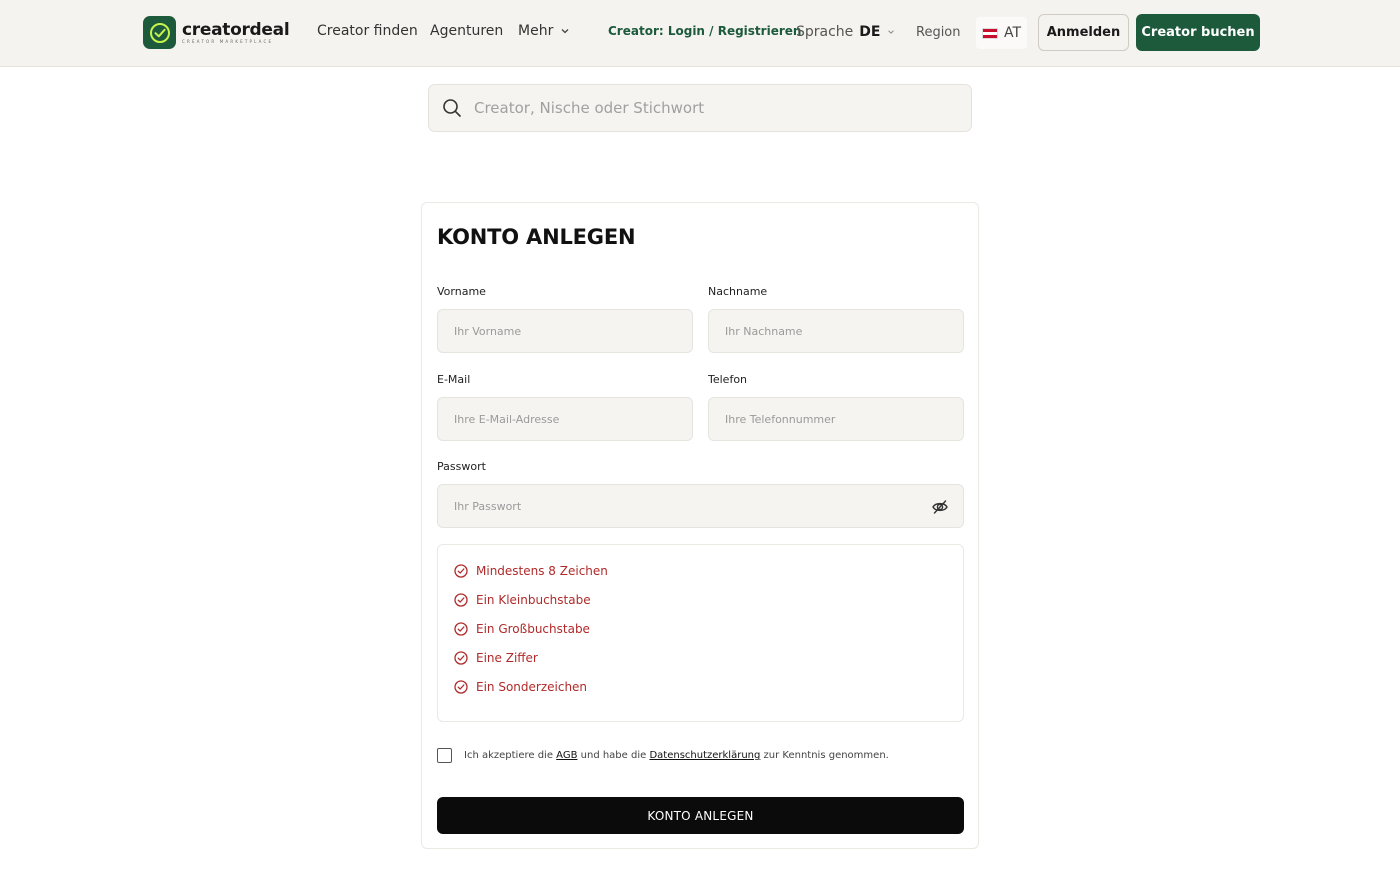 The height and width of the screenshot is (875, 1400). I want to click on terms-middle: und habe die, so click(613, 755).